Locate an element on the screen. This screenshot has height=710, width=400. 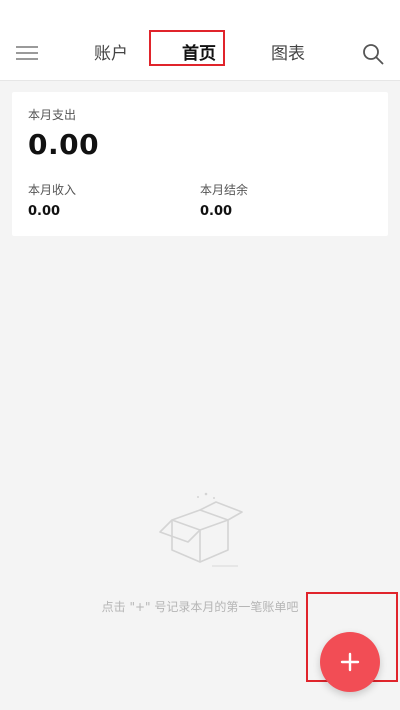
add-record-button is located at coordinates (350, 662).